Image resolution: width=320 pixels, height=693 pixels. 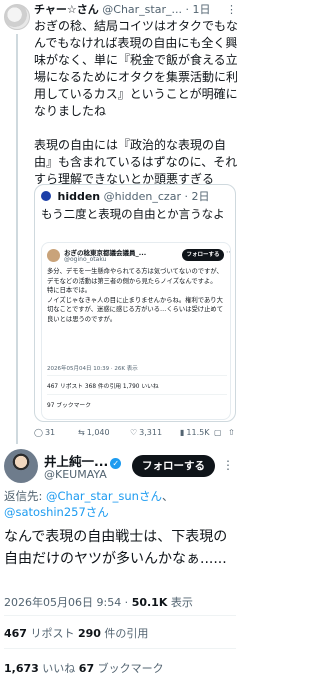 I want to click on quote-header: hidden @hidden_czar · 2日, so click(x=137, y=197).